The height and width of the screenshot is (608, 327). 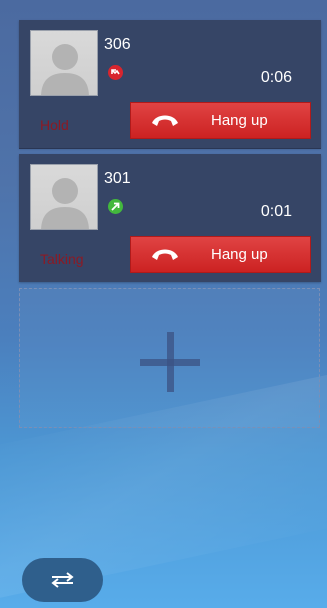 I want to click on call-hold-icon, so click(x=115, y=72).